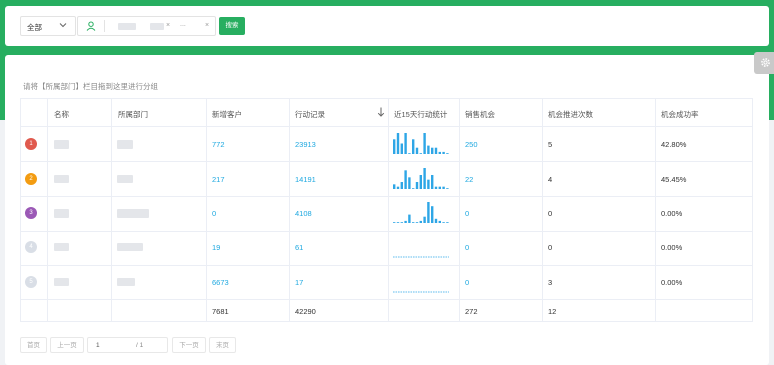 The image size is (774, 365). What do you see at coordinates (305, 144) in the screenshot?
I see `actions-cell: 23913` at bounding box center [305, 144].